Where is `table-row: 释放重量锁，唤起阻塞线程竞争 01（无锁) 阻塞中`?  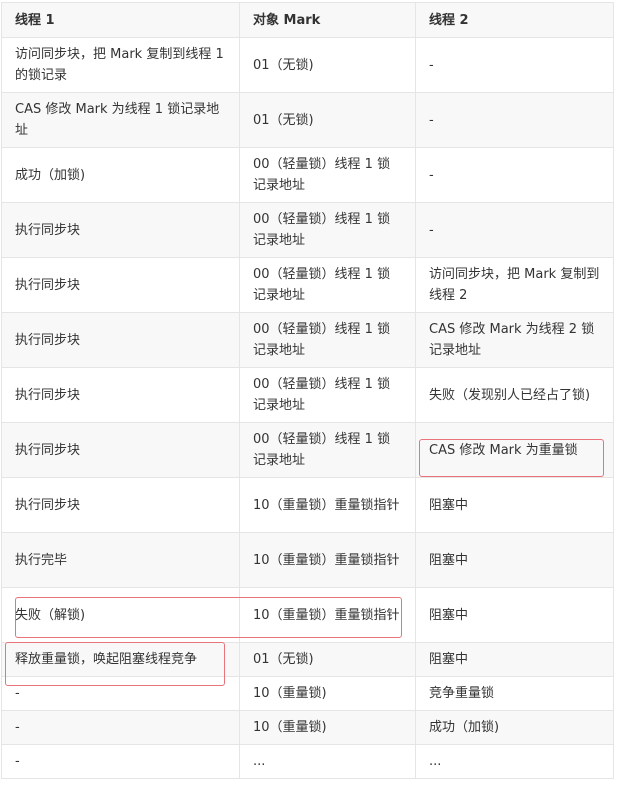
table-row: 释放重量锁，唤起阻塞线程竞争 01（无锁) 阻塞中 is located at coordinates (307, 659).